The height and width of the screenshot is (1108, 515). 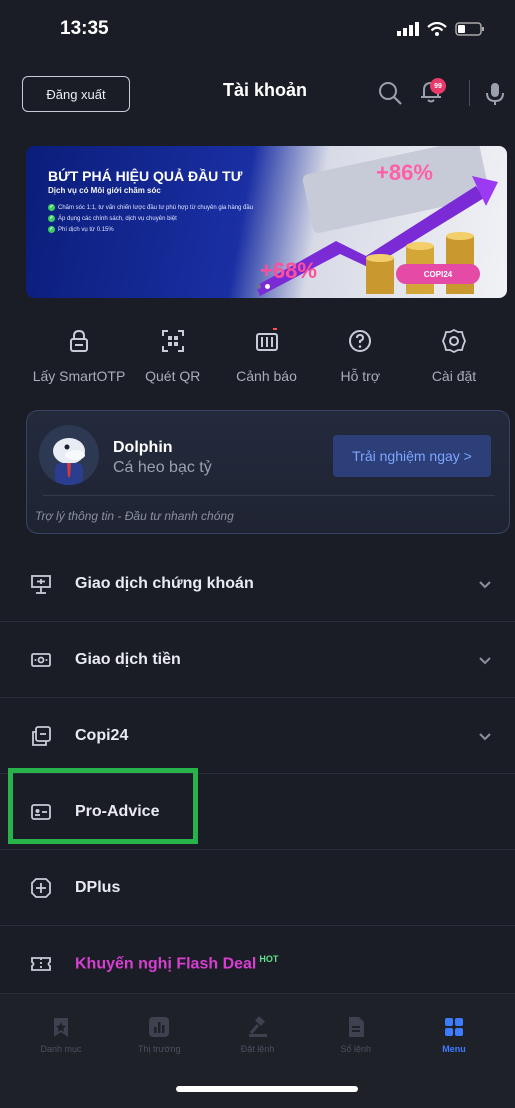 I want to click on clock: 13:35, so click(x=84, y=28).